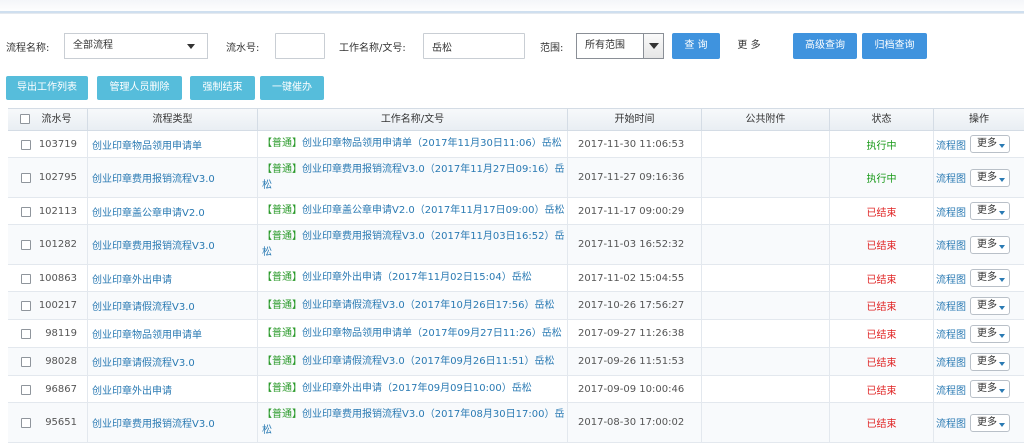 The width and height of the screenshot is (1024, 448). Describe the element at coordinates (413, 211) in the screenshot. I see `work-title-link: 【普通】创业印章盖公章申请V2.0（2017年11月17日09:00）岳松` at that location.